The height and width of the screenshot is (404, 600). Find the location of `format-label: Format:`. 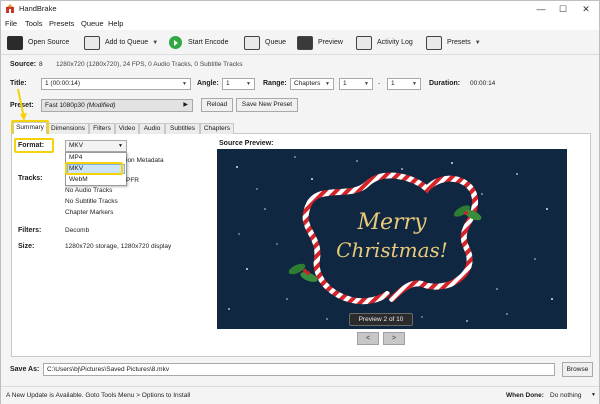

format-label: Format: is located at coordinates (31, 145).